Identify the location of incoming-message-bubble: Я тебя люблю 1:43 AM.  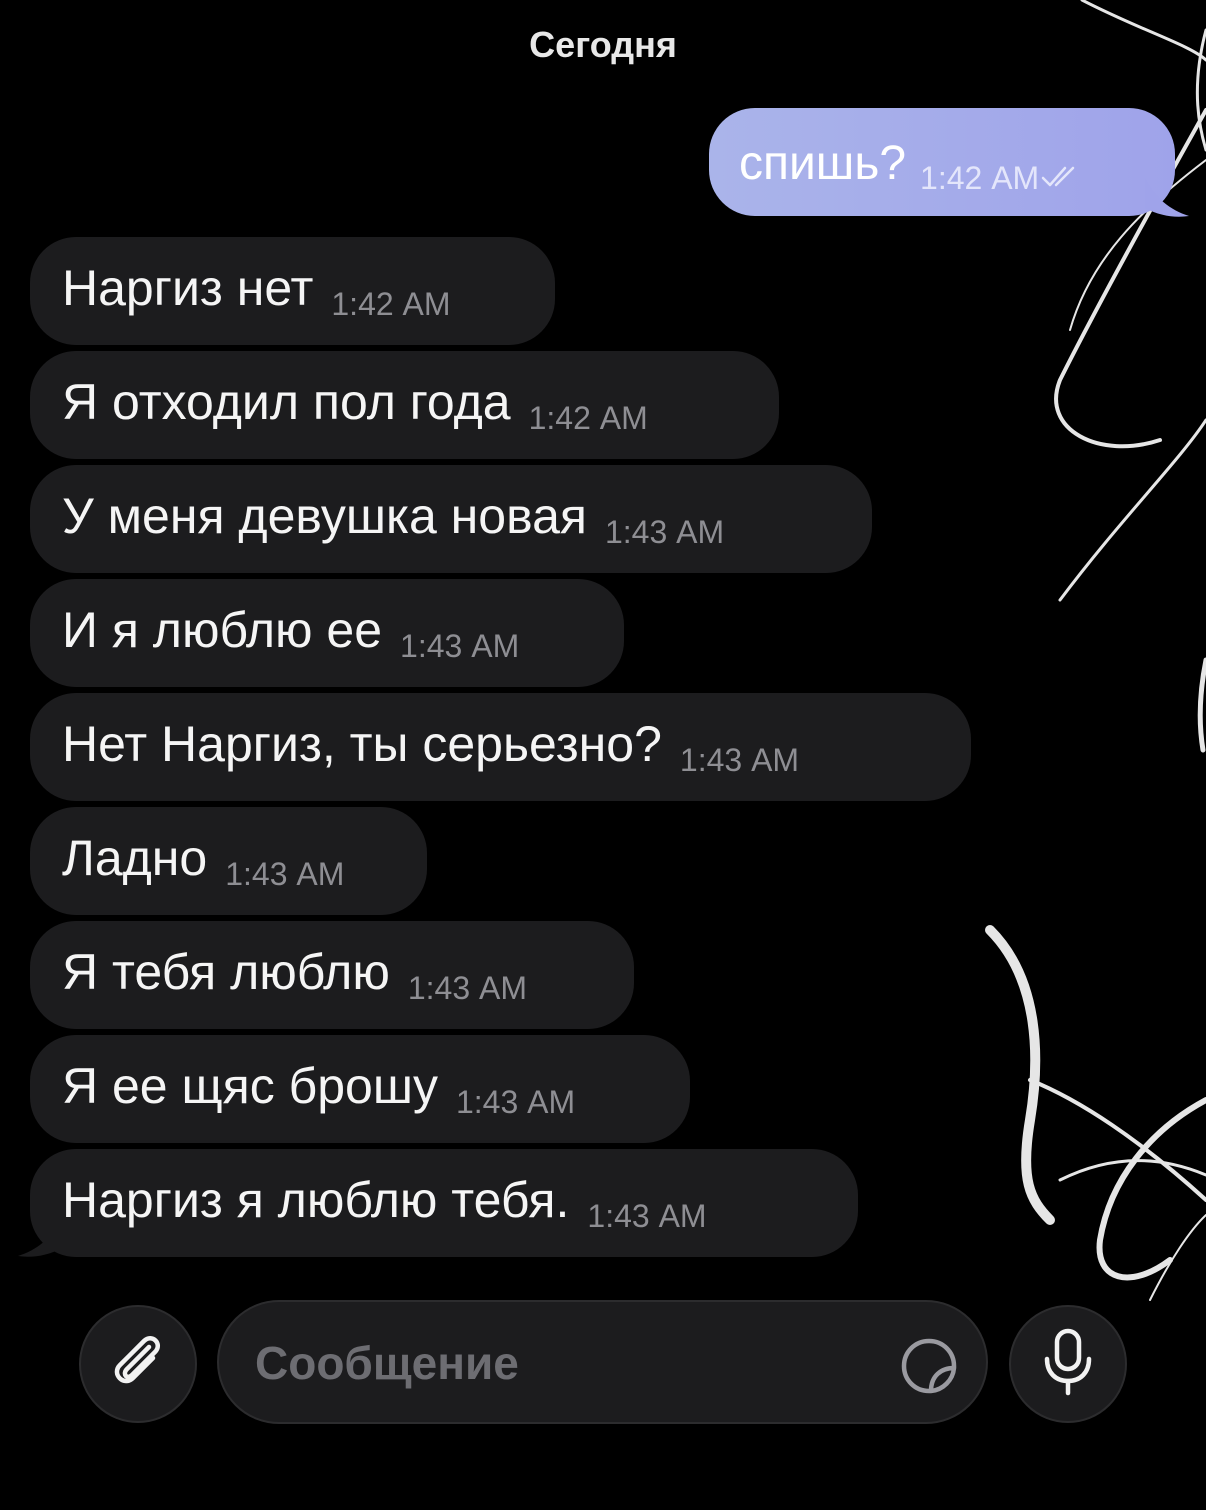
(332, 975).